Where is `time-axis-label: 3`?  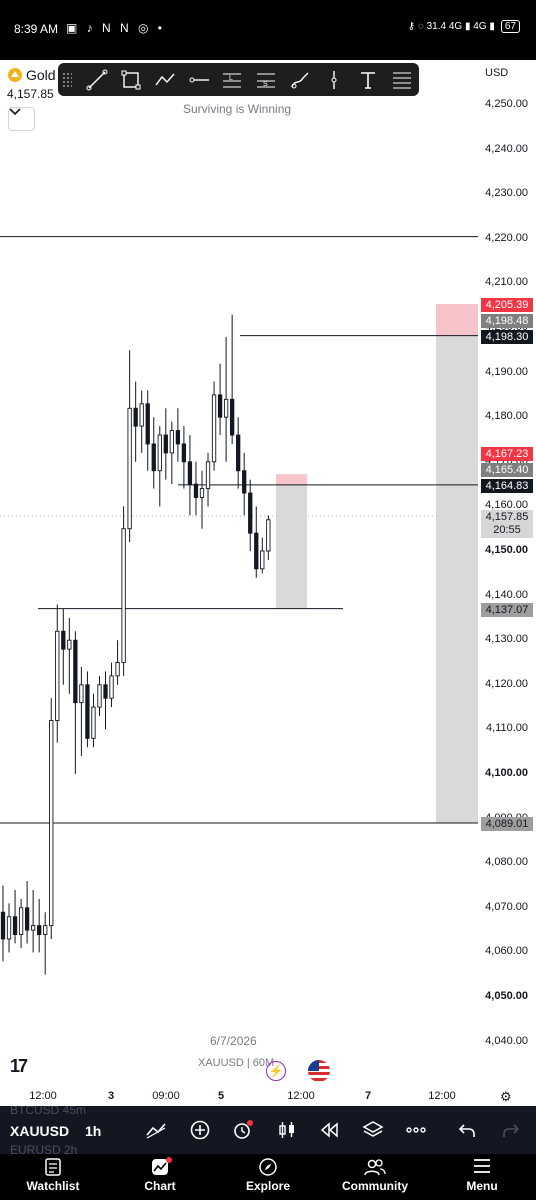
time-axis-label: 3 is located at coordinates (111, 1096).